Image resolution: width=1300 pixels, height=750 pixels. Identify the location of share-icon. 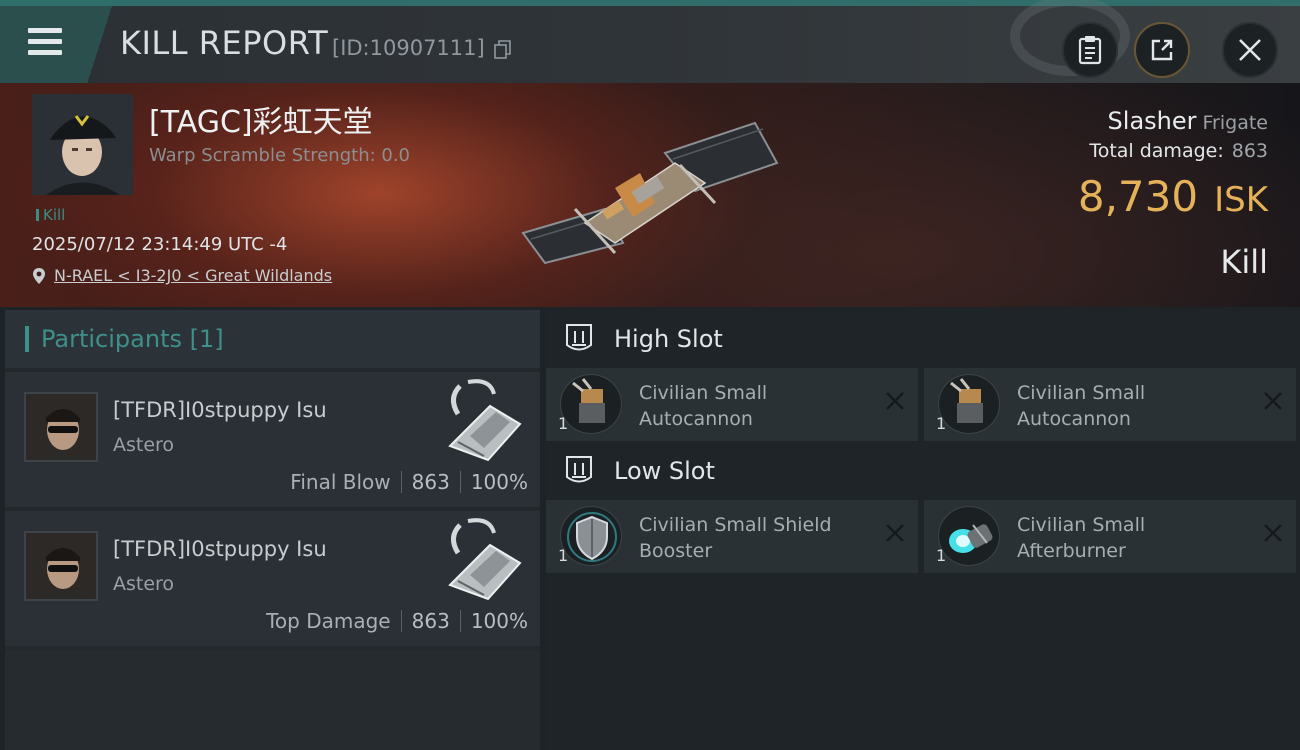
(1162, 50).